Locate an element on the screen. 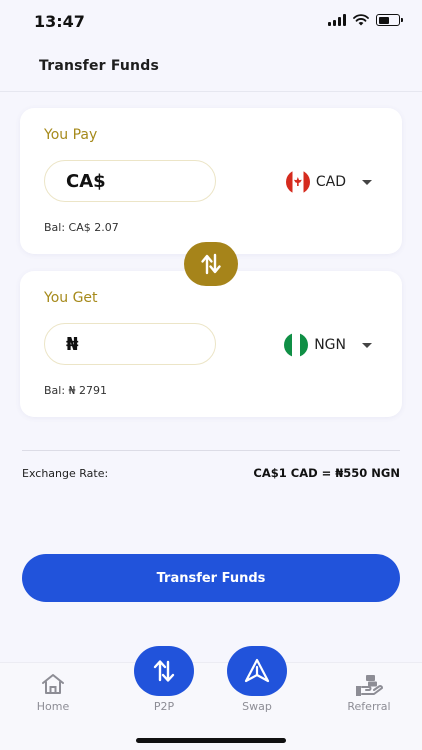 This screenshot has height=750, width=422. get-label: You Get is located at coordinates (71, 298).